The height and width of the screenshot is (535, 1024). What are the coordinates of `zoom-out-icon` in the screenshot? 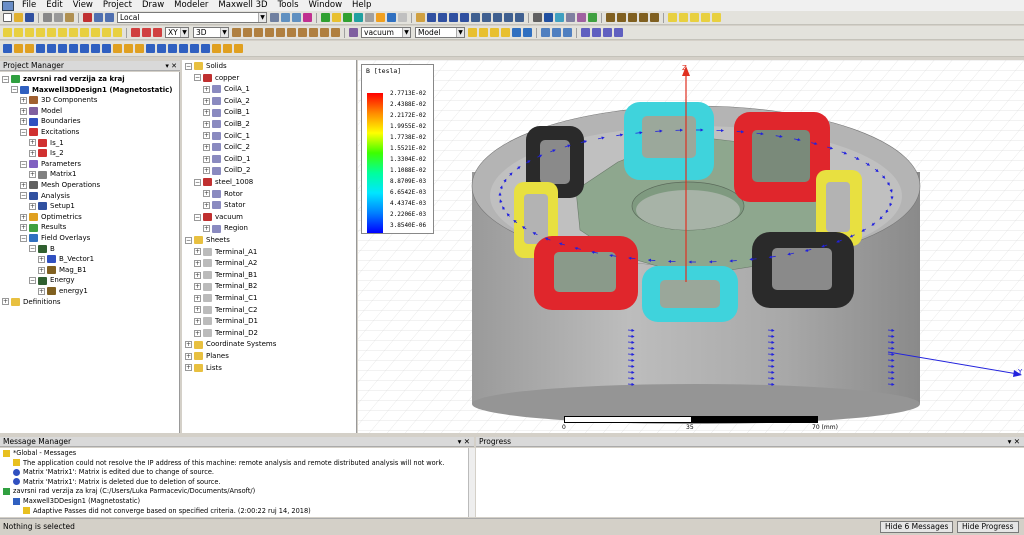 It's located at (497, 17).